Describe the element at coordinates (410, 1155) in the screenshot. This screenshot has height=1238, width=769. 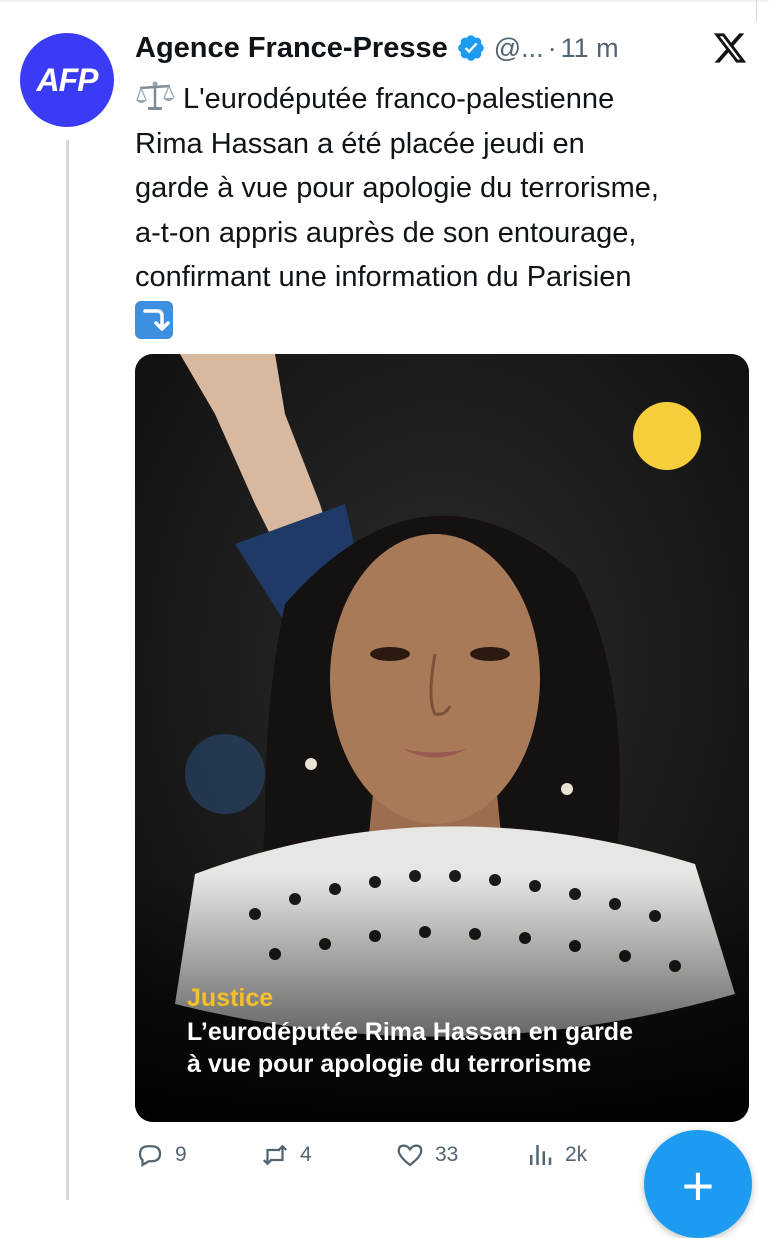
I see `like-icon` at that location.